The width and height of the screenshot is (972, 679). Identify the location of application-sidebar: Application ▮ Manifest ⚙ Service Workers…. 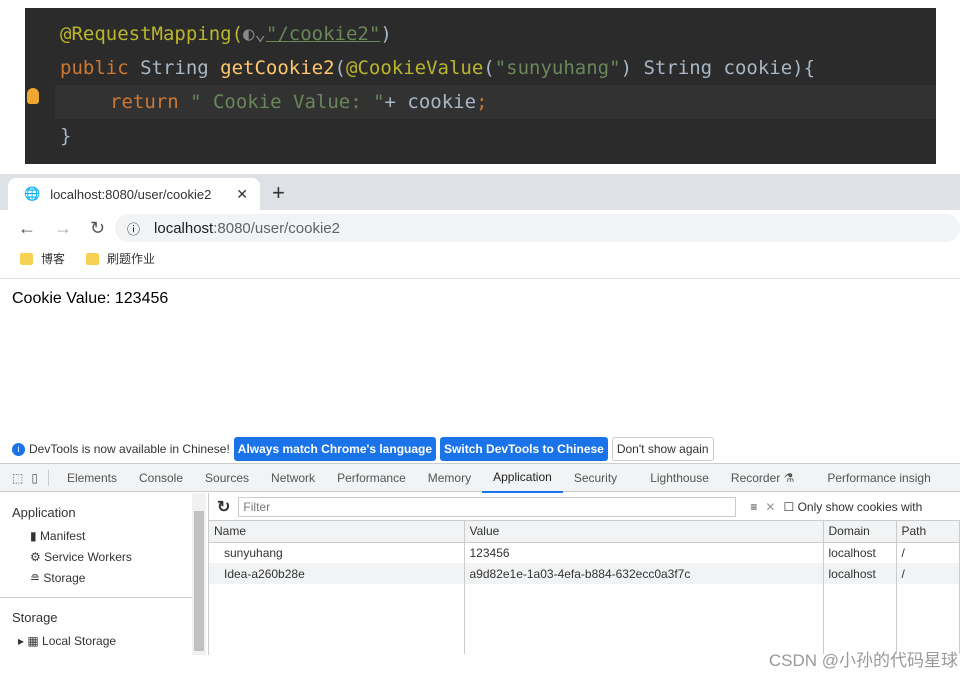
(96, 574).